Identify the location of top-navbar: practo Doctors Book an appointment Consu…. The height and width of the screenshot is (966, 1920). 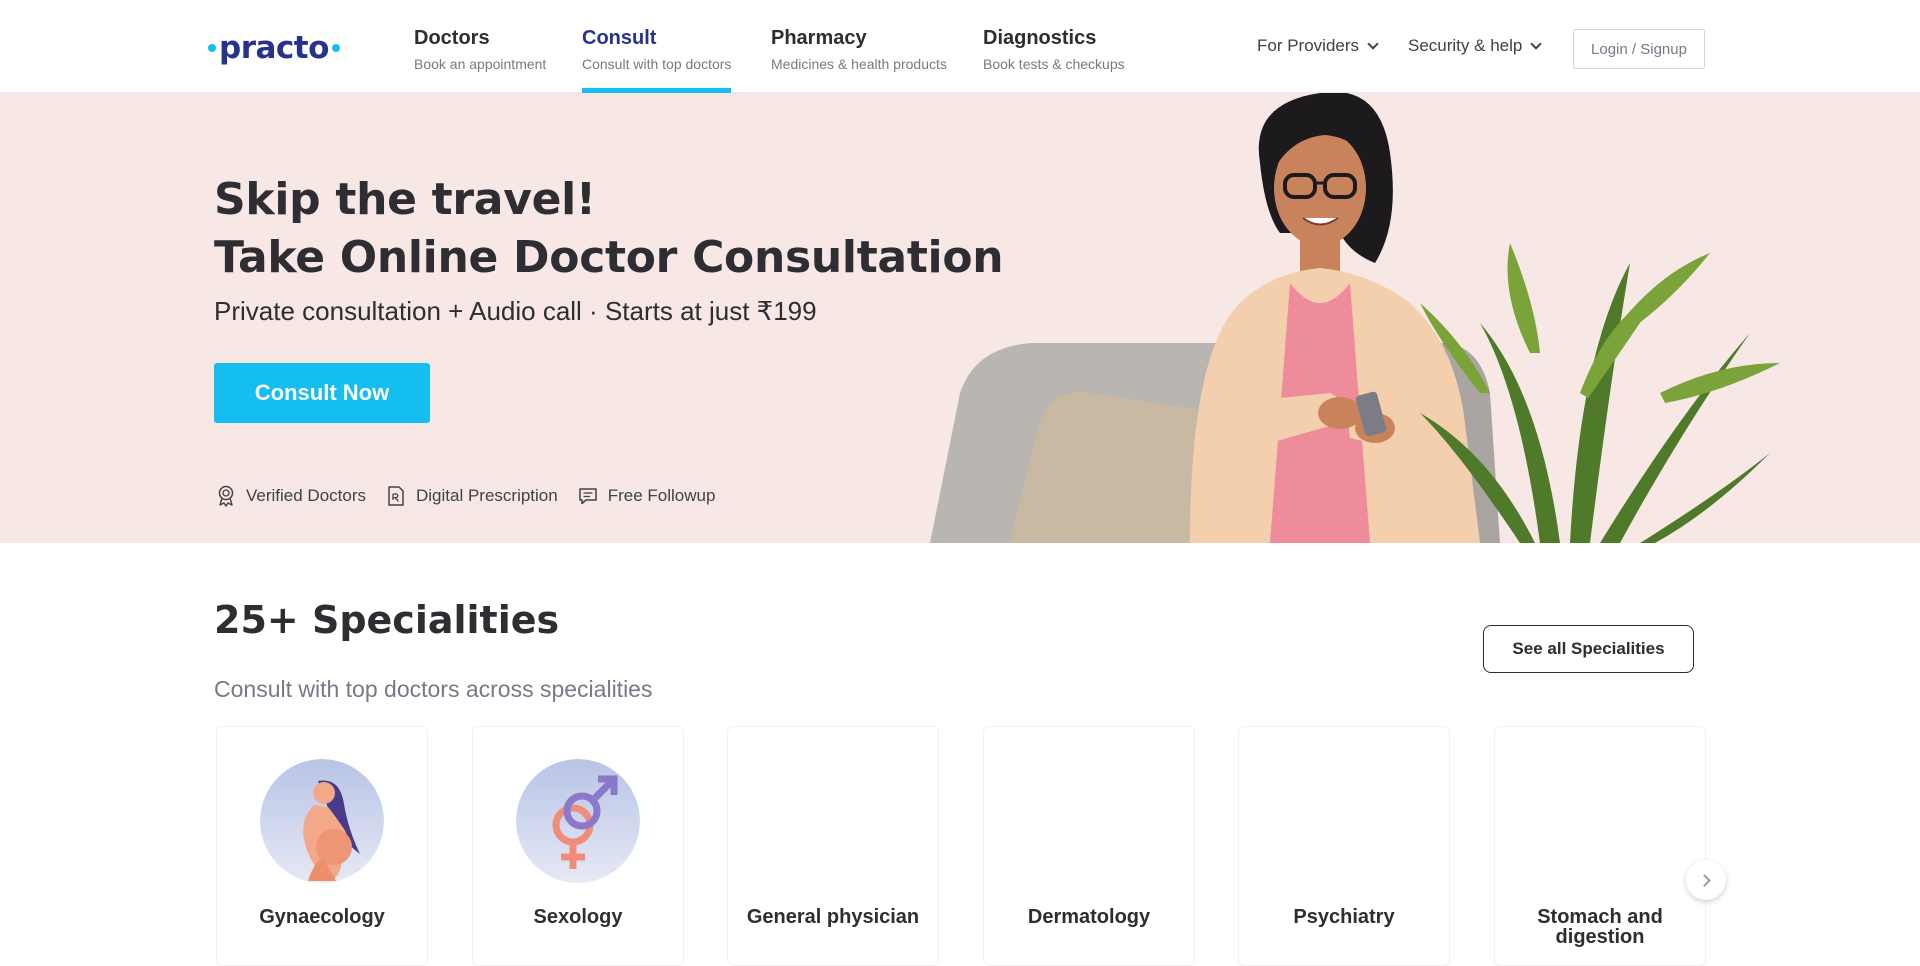
(960, 46).